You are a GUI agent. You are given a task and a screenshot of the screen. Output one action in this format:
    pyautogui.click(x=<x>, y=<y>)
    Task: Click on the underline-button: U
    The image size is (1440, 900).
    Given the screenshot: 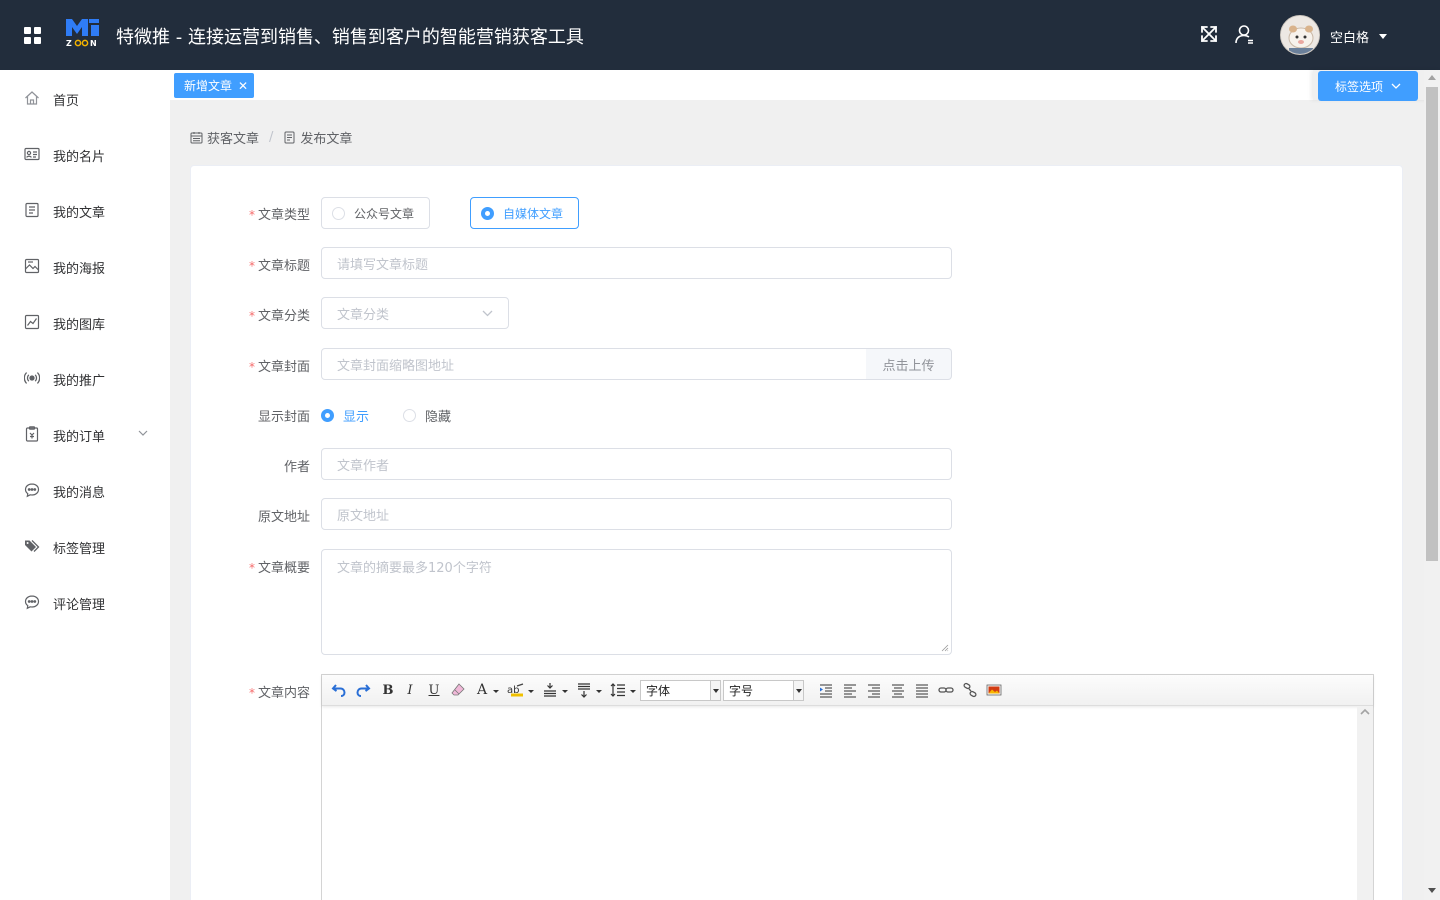 What is the action you would take?
    pyautogui.click(x=434, y=690)
    